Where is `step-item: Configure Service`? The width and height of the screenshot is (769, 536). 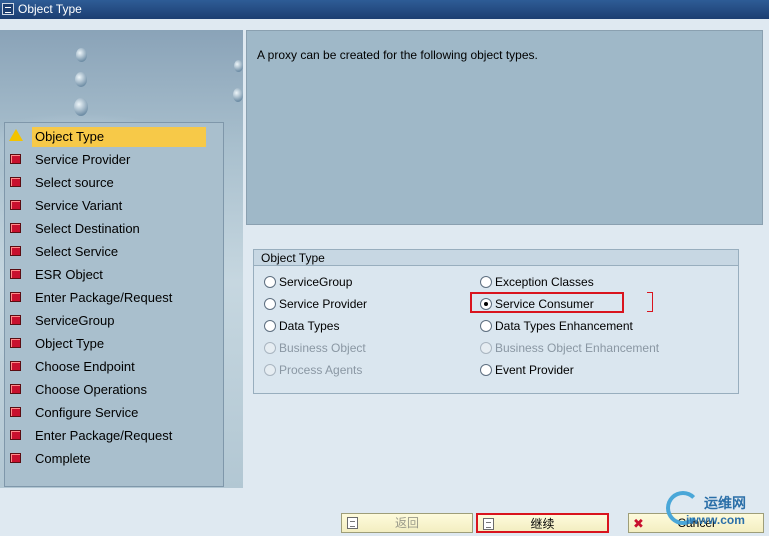
step-item: Configure Service is located at coordinates (114, 413).